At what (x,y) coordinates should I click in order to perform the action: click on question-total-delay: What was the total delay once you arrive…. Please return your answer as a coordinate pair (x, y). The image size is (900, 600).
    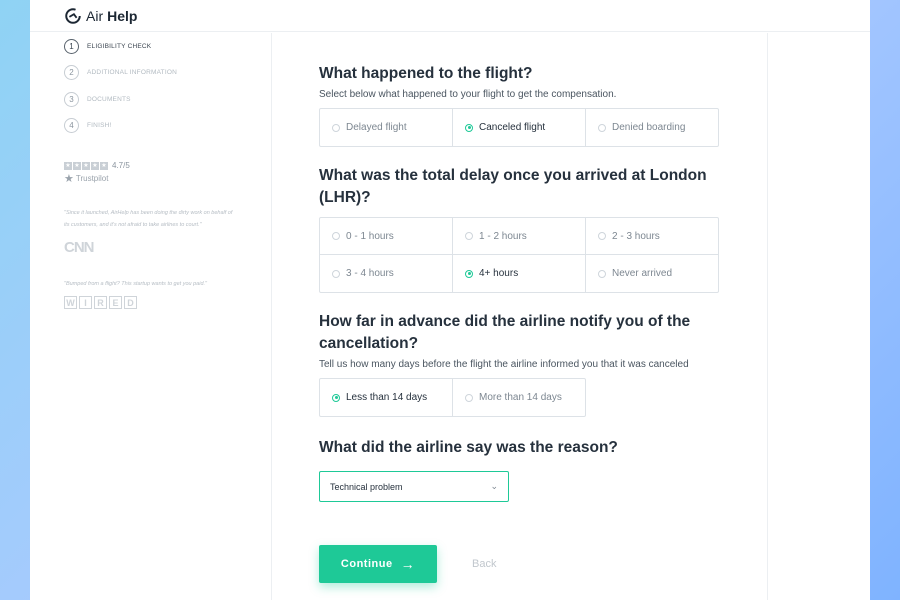
    Looking at the image, I should click on (524, 229).